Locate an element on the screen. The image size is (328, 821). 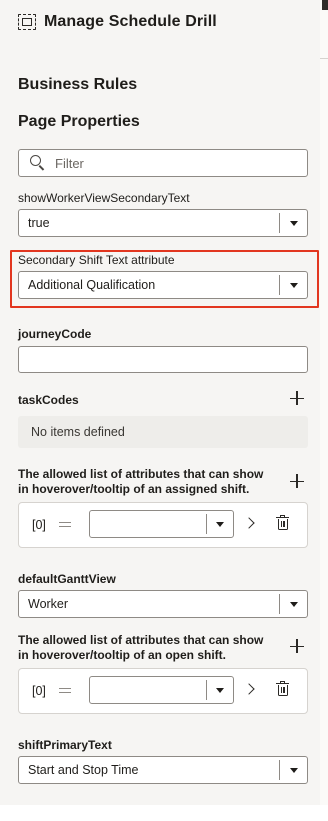
select-value: Start and Stop Time is located at coordinates (83, 770).